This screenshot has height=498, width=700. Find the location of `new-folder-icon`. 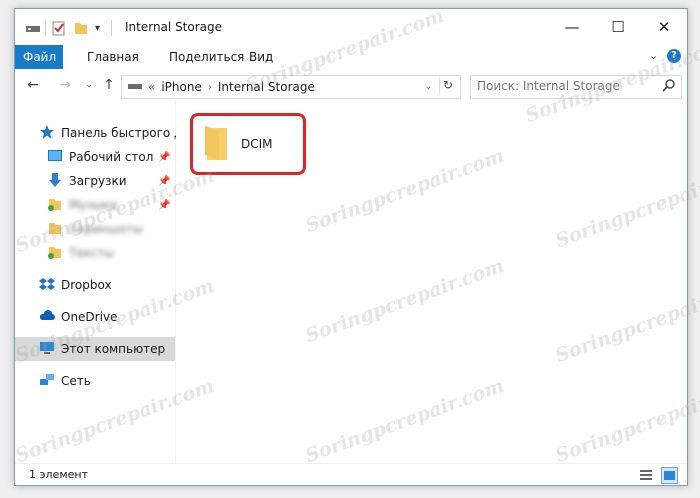

new-folder-icon is located at coordinates (81, 28).